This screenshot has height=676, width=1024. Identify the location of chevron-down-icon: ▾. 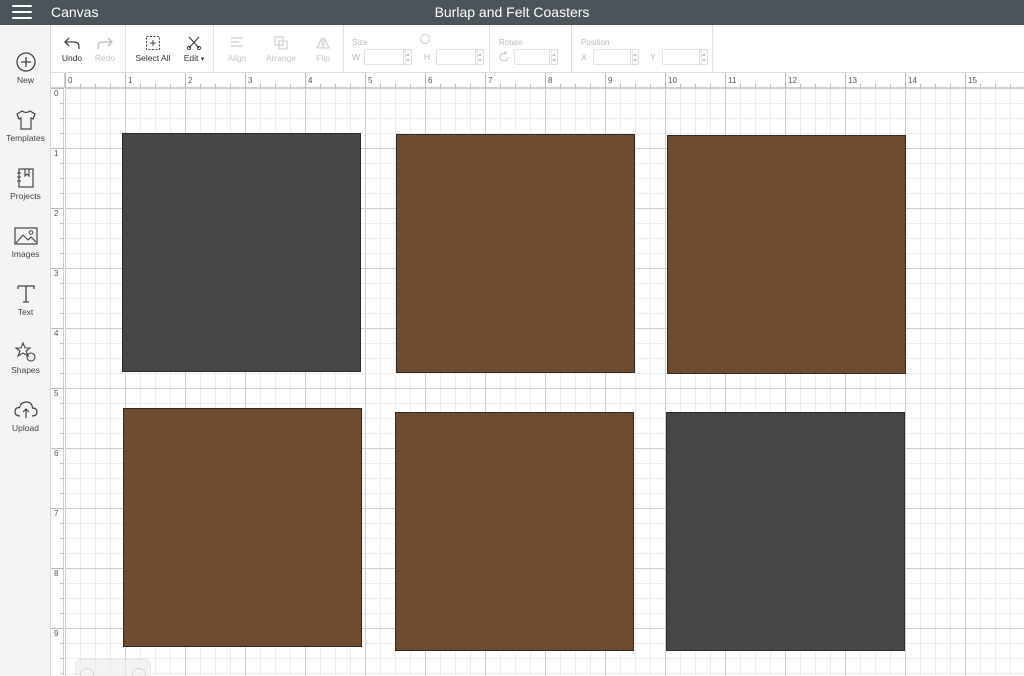
(202, 59).